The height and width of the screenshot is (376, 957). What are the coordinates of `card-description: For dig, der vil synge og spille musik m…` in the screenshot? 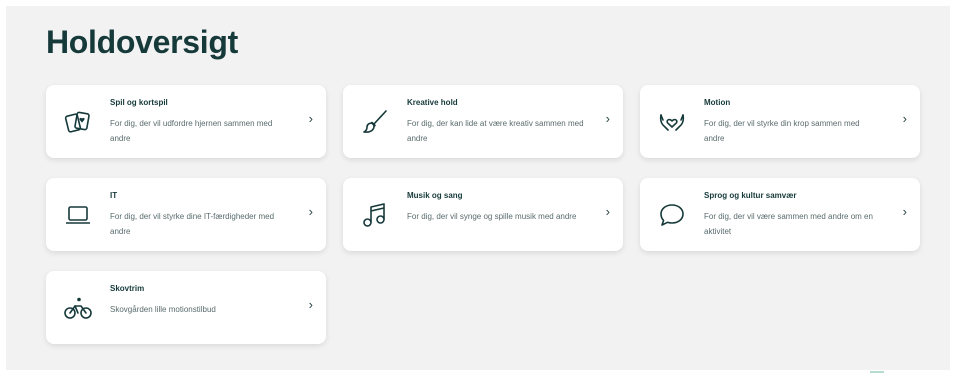 It's located at (492, 216).